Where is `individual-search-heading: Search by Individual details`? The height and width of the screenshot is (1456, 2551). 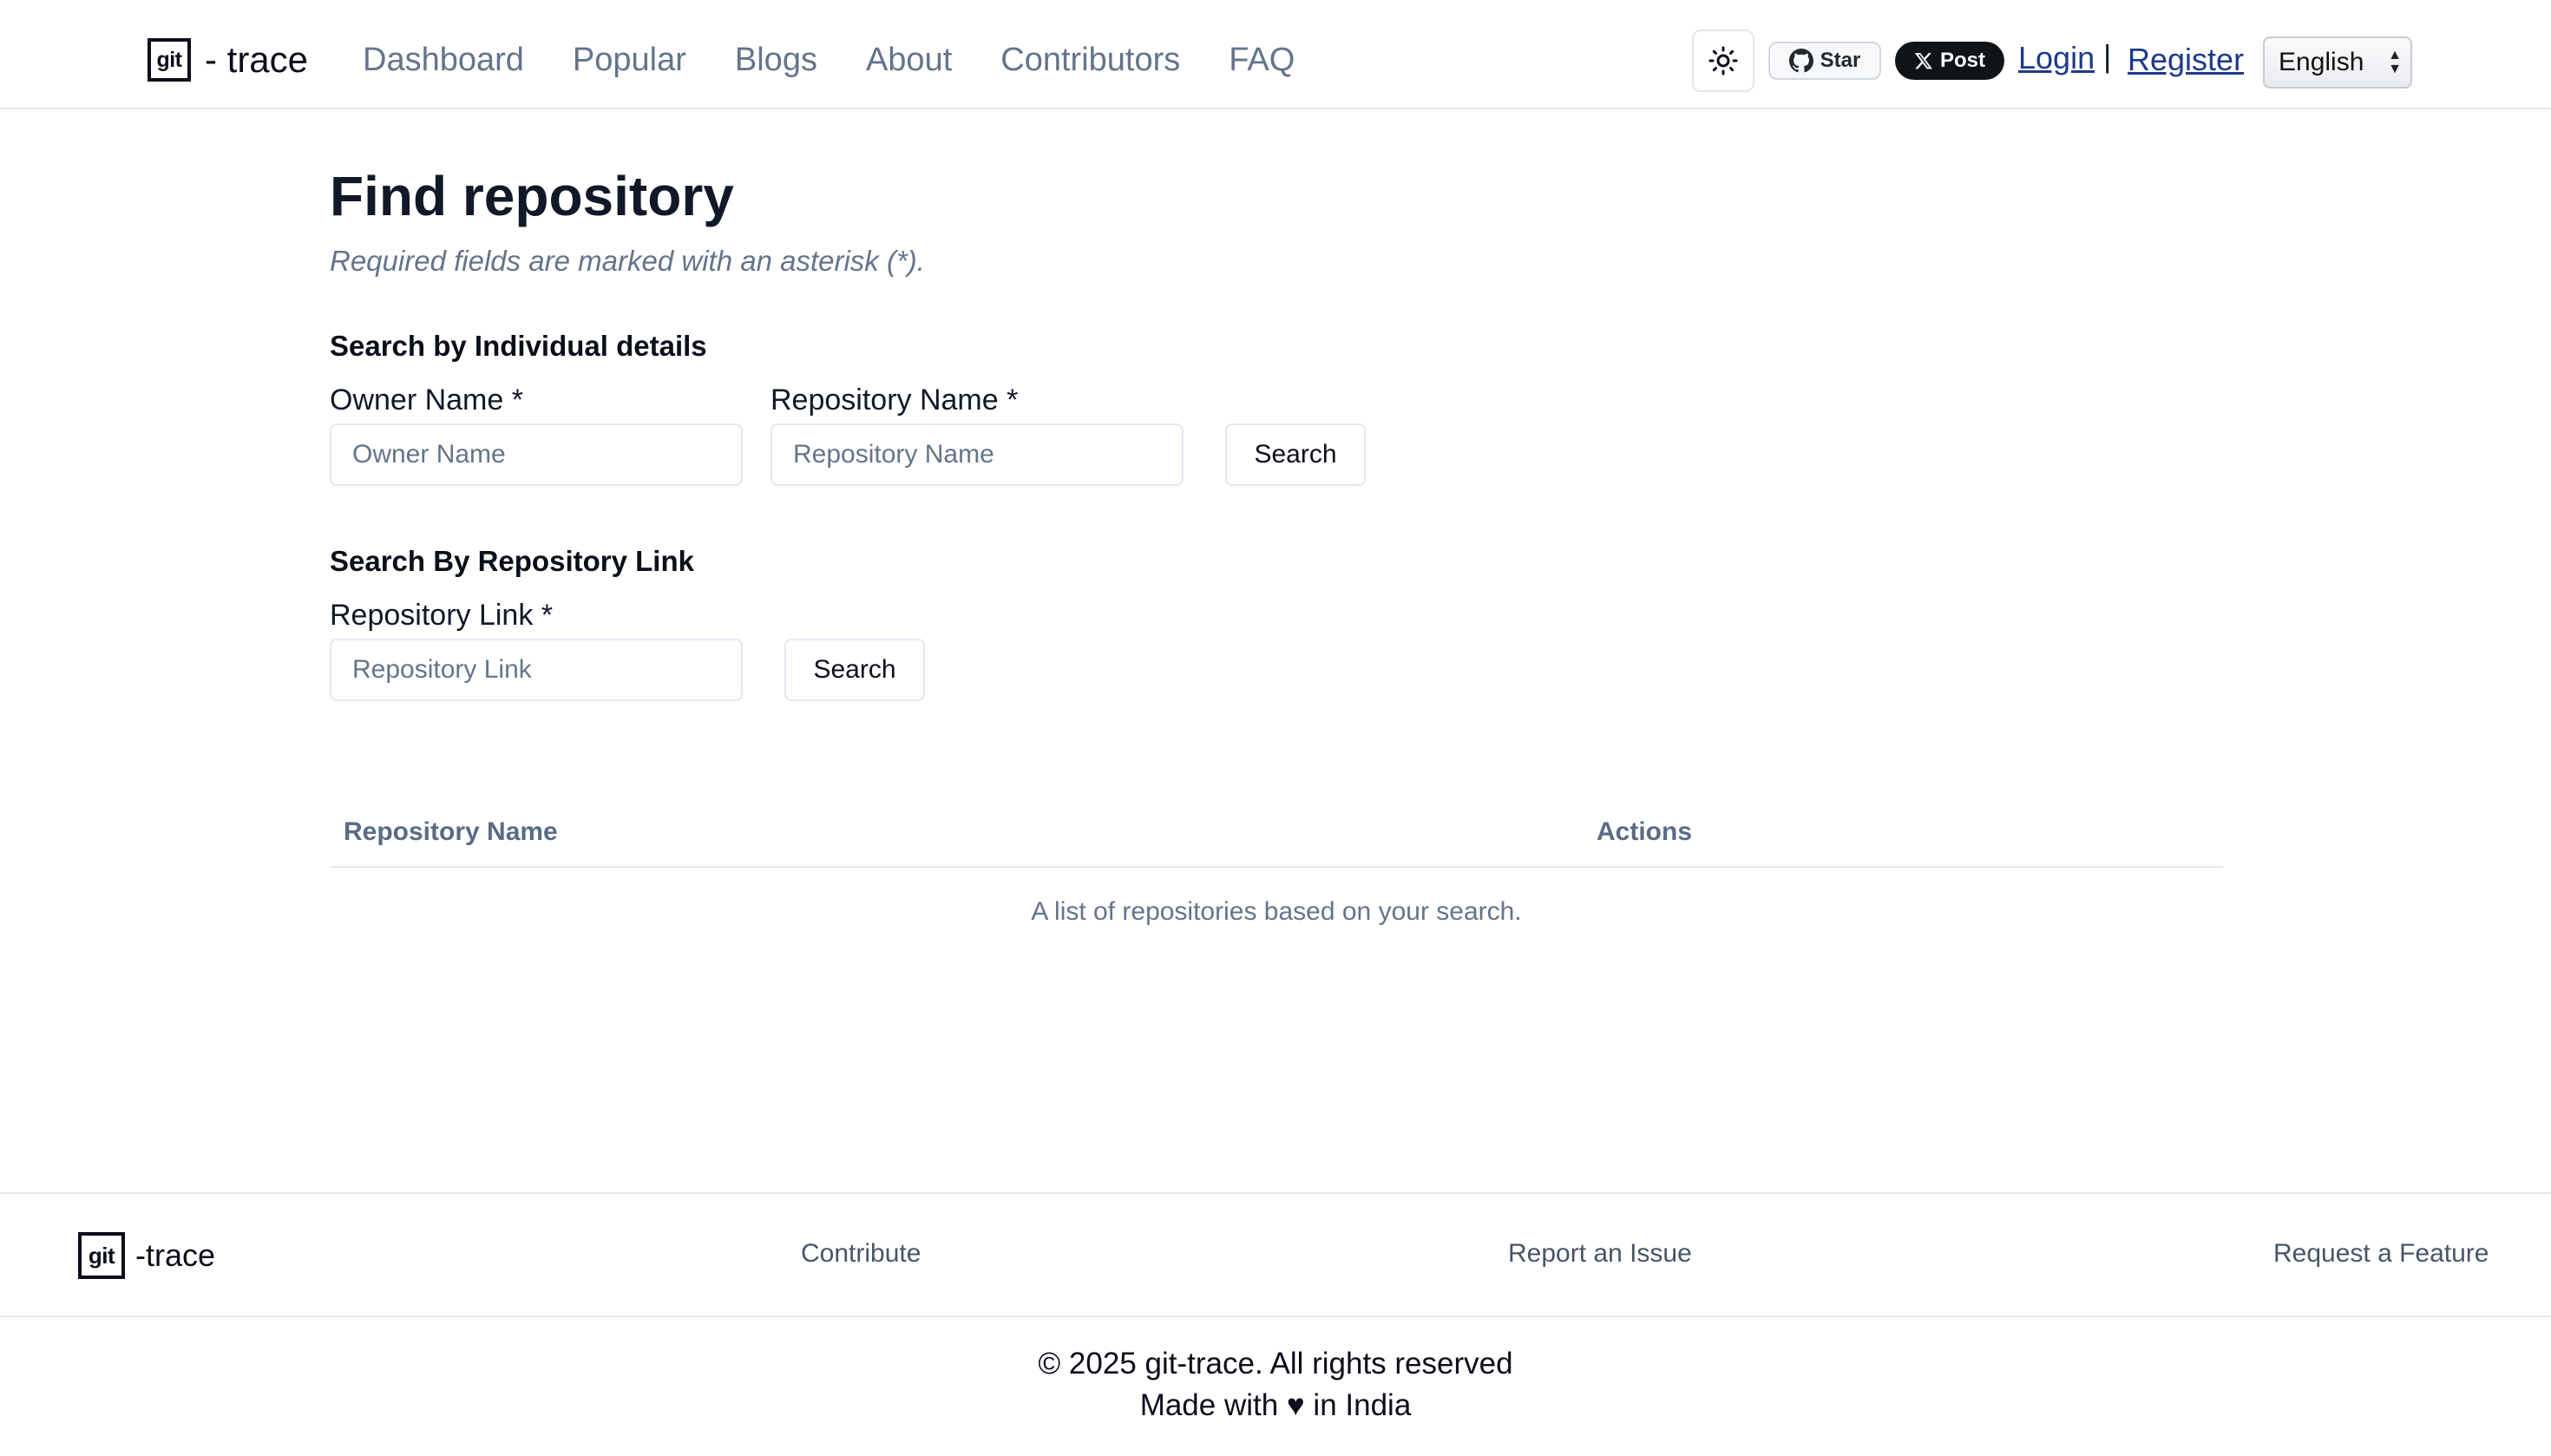
individual-search-heading: Search by Individual details is located at coordinates (518, 346).